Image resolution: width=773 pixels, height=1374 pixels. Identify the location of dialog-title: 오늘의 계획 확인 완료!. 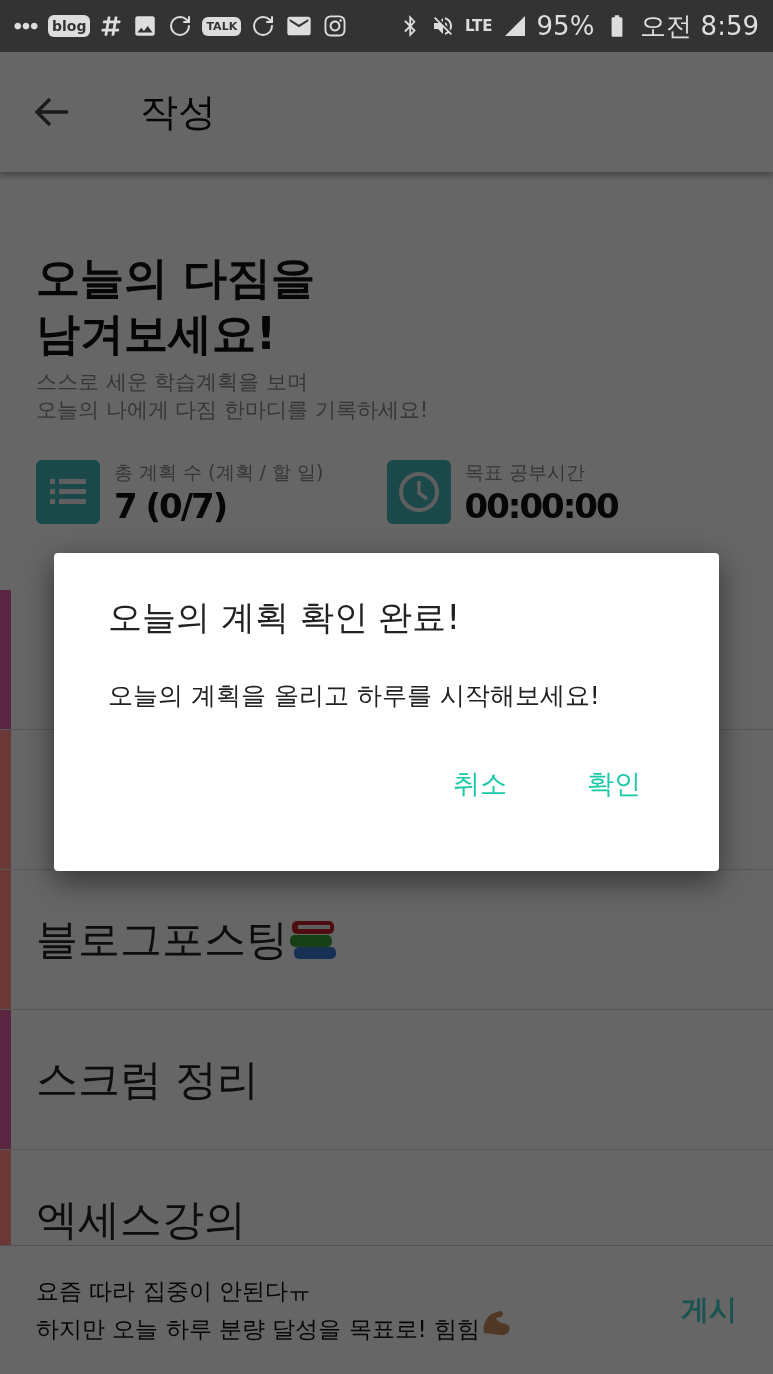
(285, 617).